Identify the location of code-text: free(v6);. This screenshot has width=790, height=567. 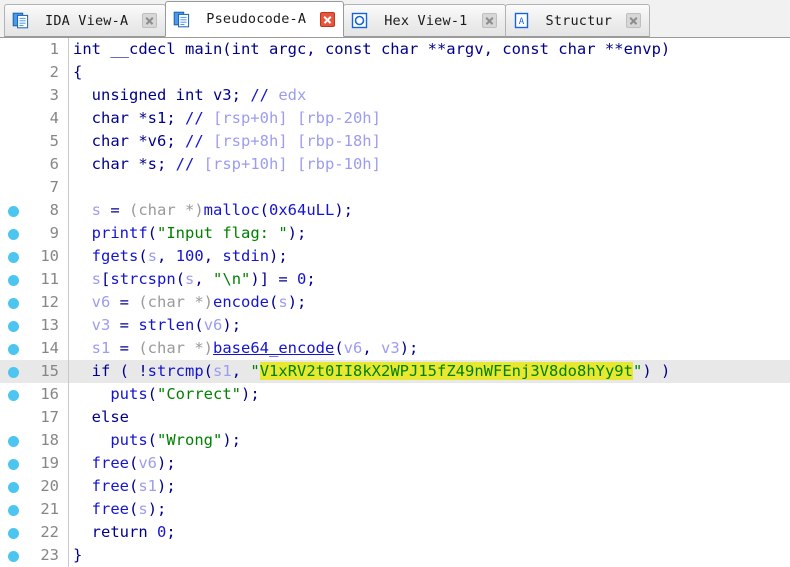
(124, 463).